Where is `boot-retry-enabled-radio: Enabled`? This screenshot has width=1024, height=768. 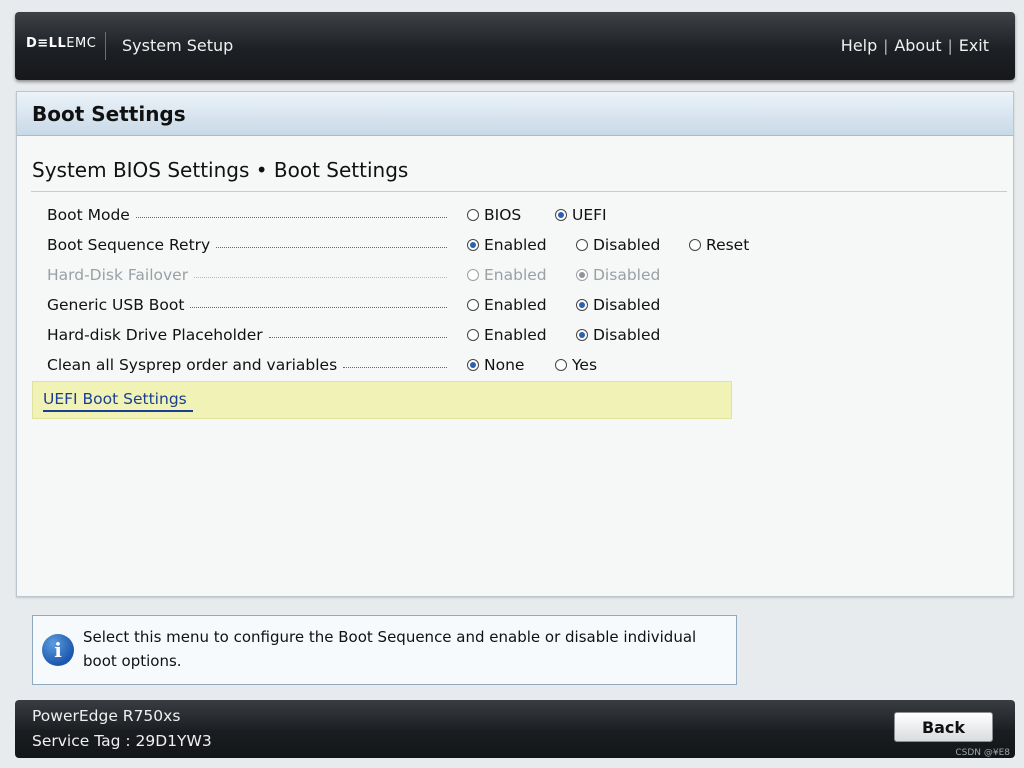
boot-retry-enabled-radio: Enabled is located at coordinates (507, 245).